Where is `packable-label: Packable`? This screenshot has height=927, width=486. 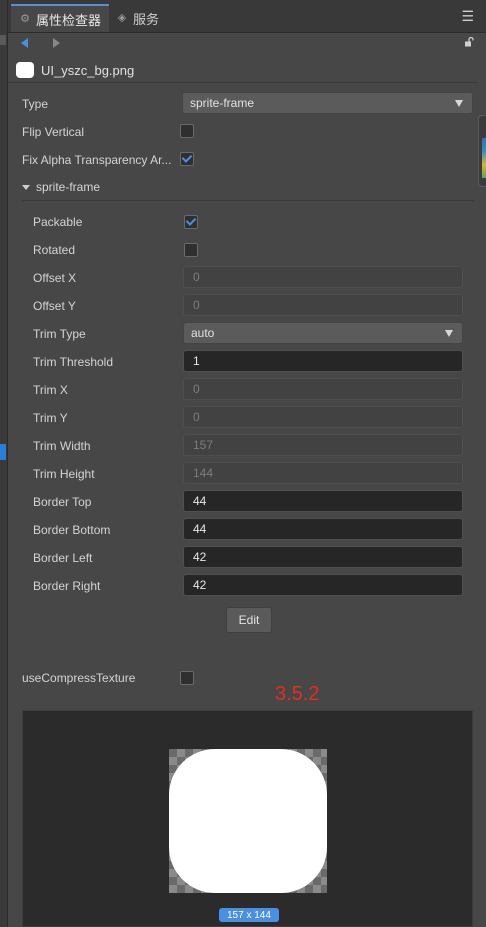 packable-label: Packable is located at coordinates (58, 222).